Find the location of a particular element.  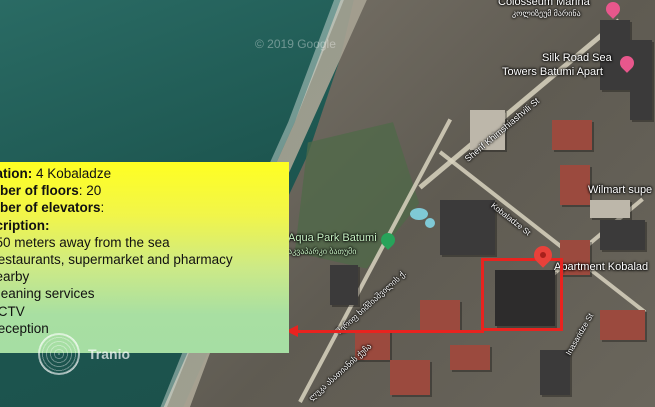

description-item: Cleaning services is located at coordinates (47, 294).